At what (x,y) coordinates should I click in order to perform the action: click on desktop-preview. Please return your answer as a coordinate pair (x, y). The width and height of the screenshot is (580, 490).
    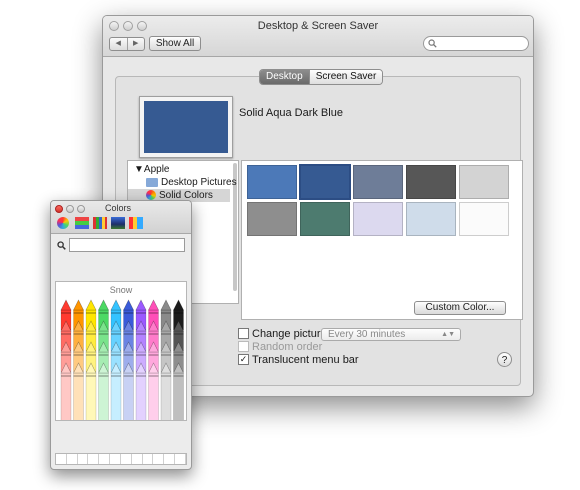
    Looking at the image, I should click on (186, 127).